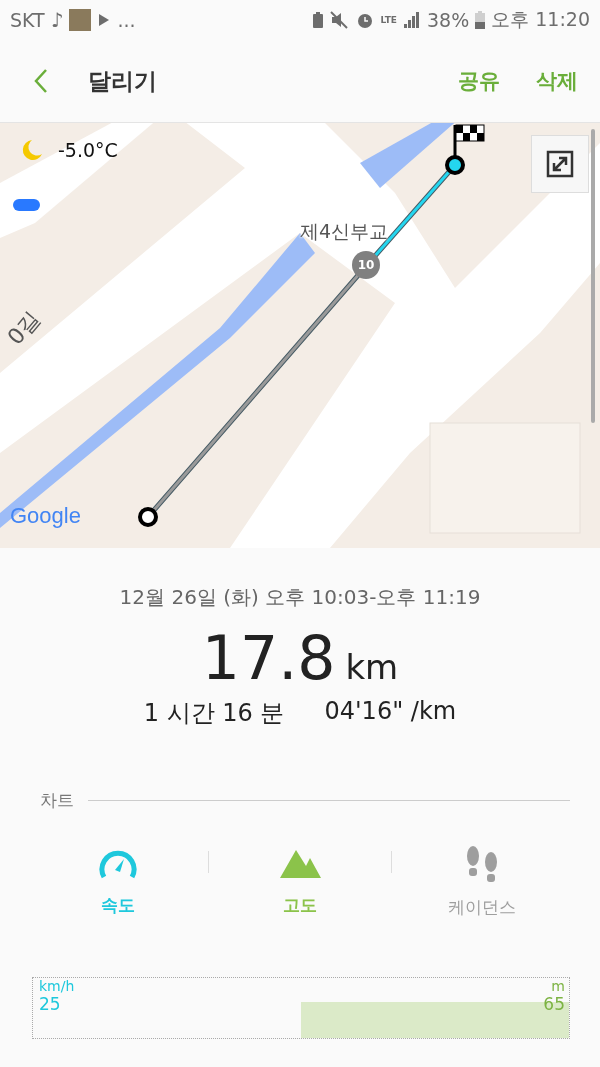 This screenshot has width=600, height=1067. I want to click on page-title: 달리기, so click(122, 81).